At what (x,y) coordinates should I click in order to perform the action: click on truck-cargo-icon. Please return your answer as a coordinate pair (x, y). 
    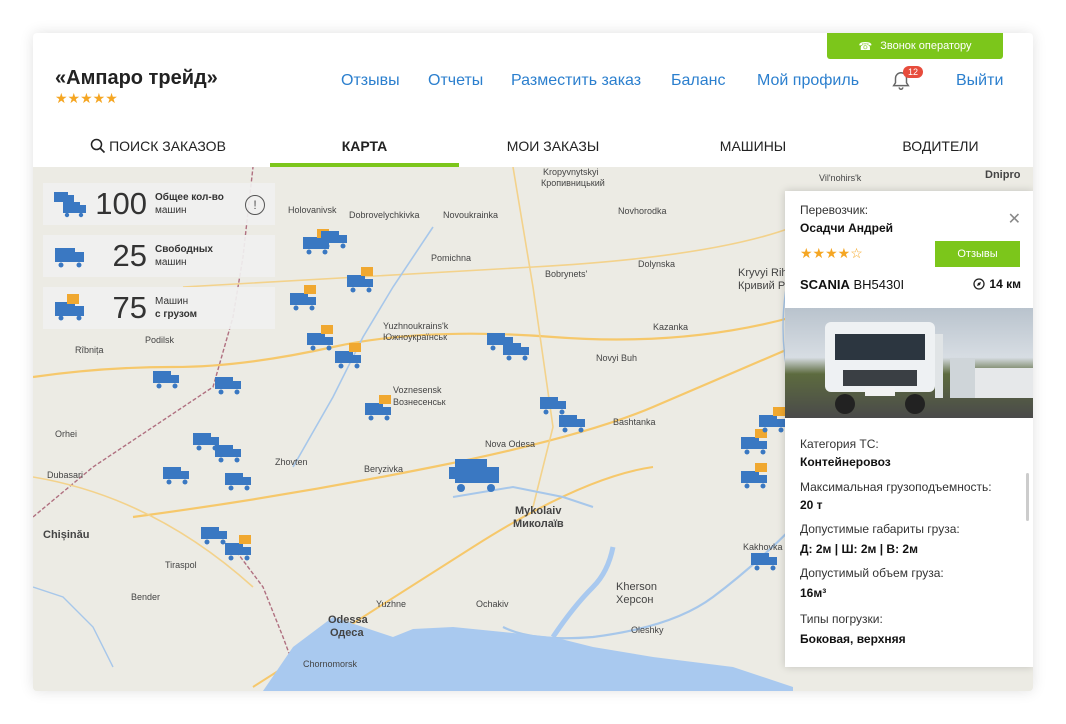
    Looking at the image, I should click on (69, 307).